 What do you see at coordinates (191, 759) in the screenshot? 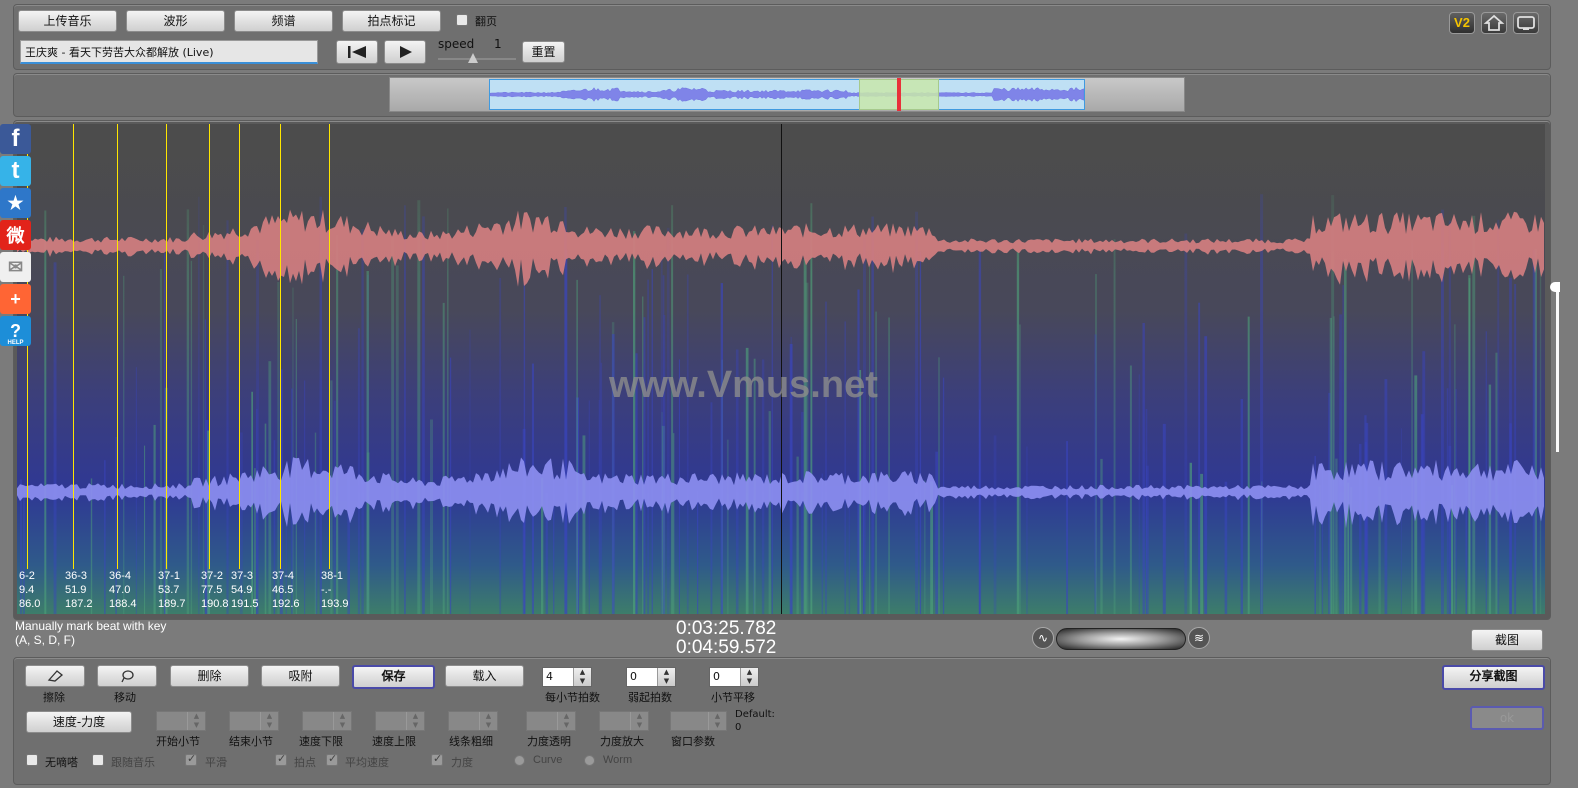
I see `smooth-checkbox` at bounding box center [191, 759].